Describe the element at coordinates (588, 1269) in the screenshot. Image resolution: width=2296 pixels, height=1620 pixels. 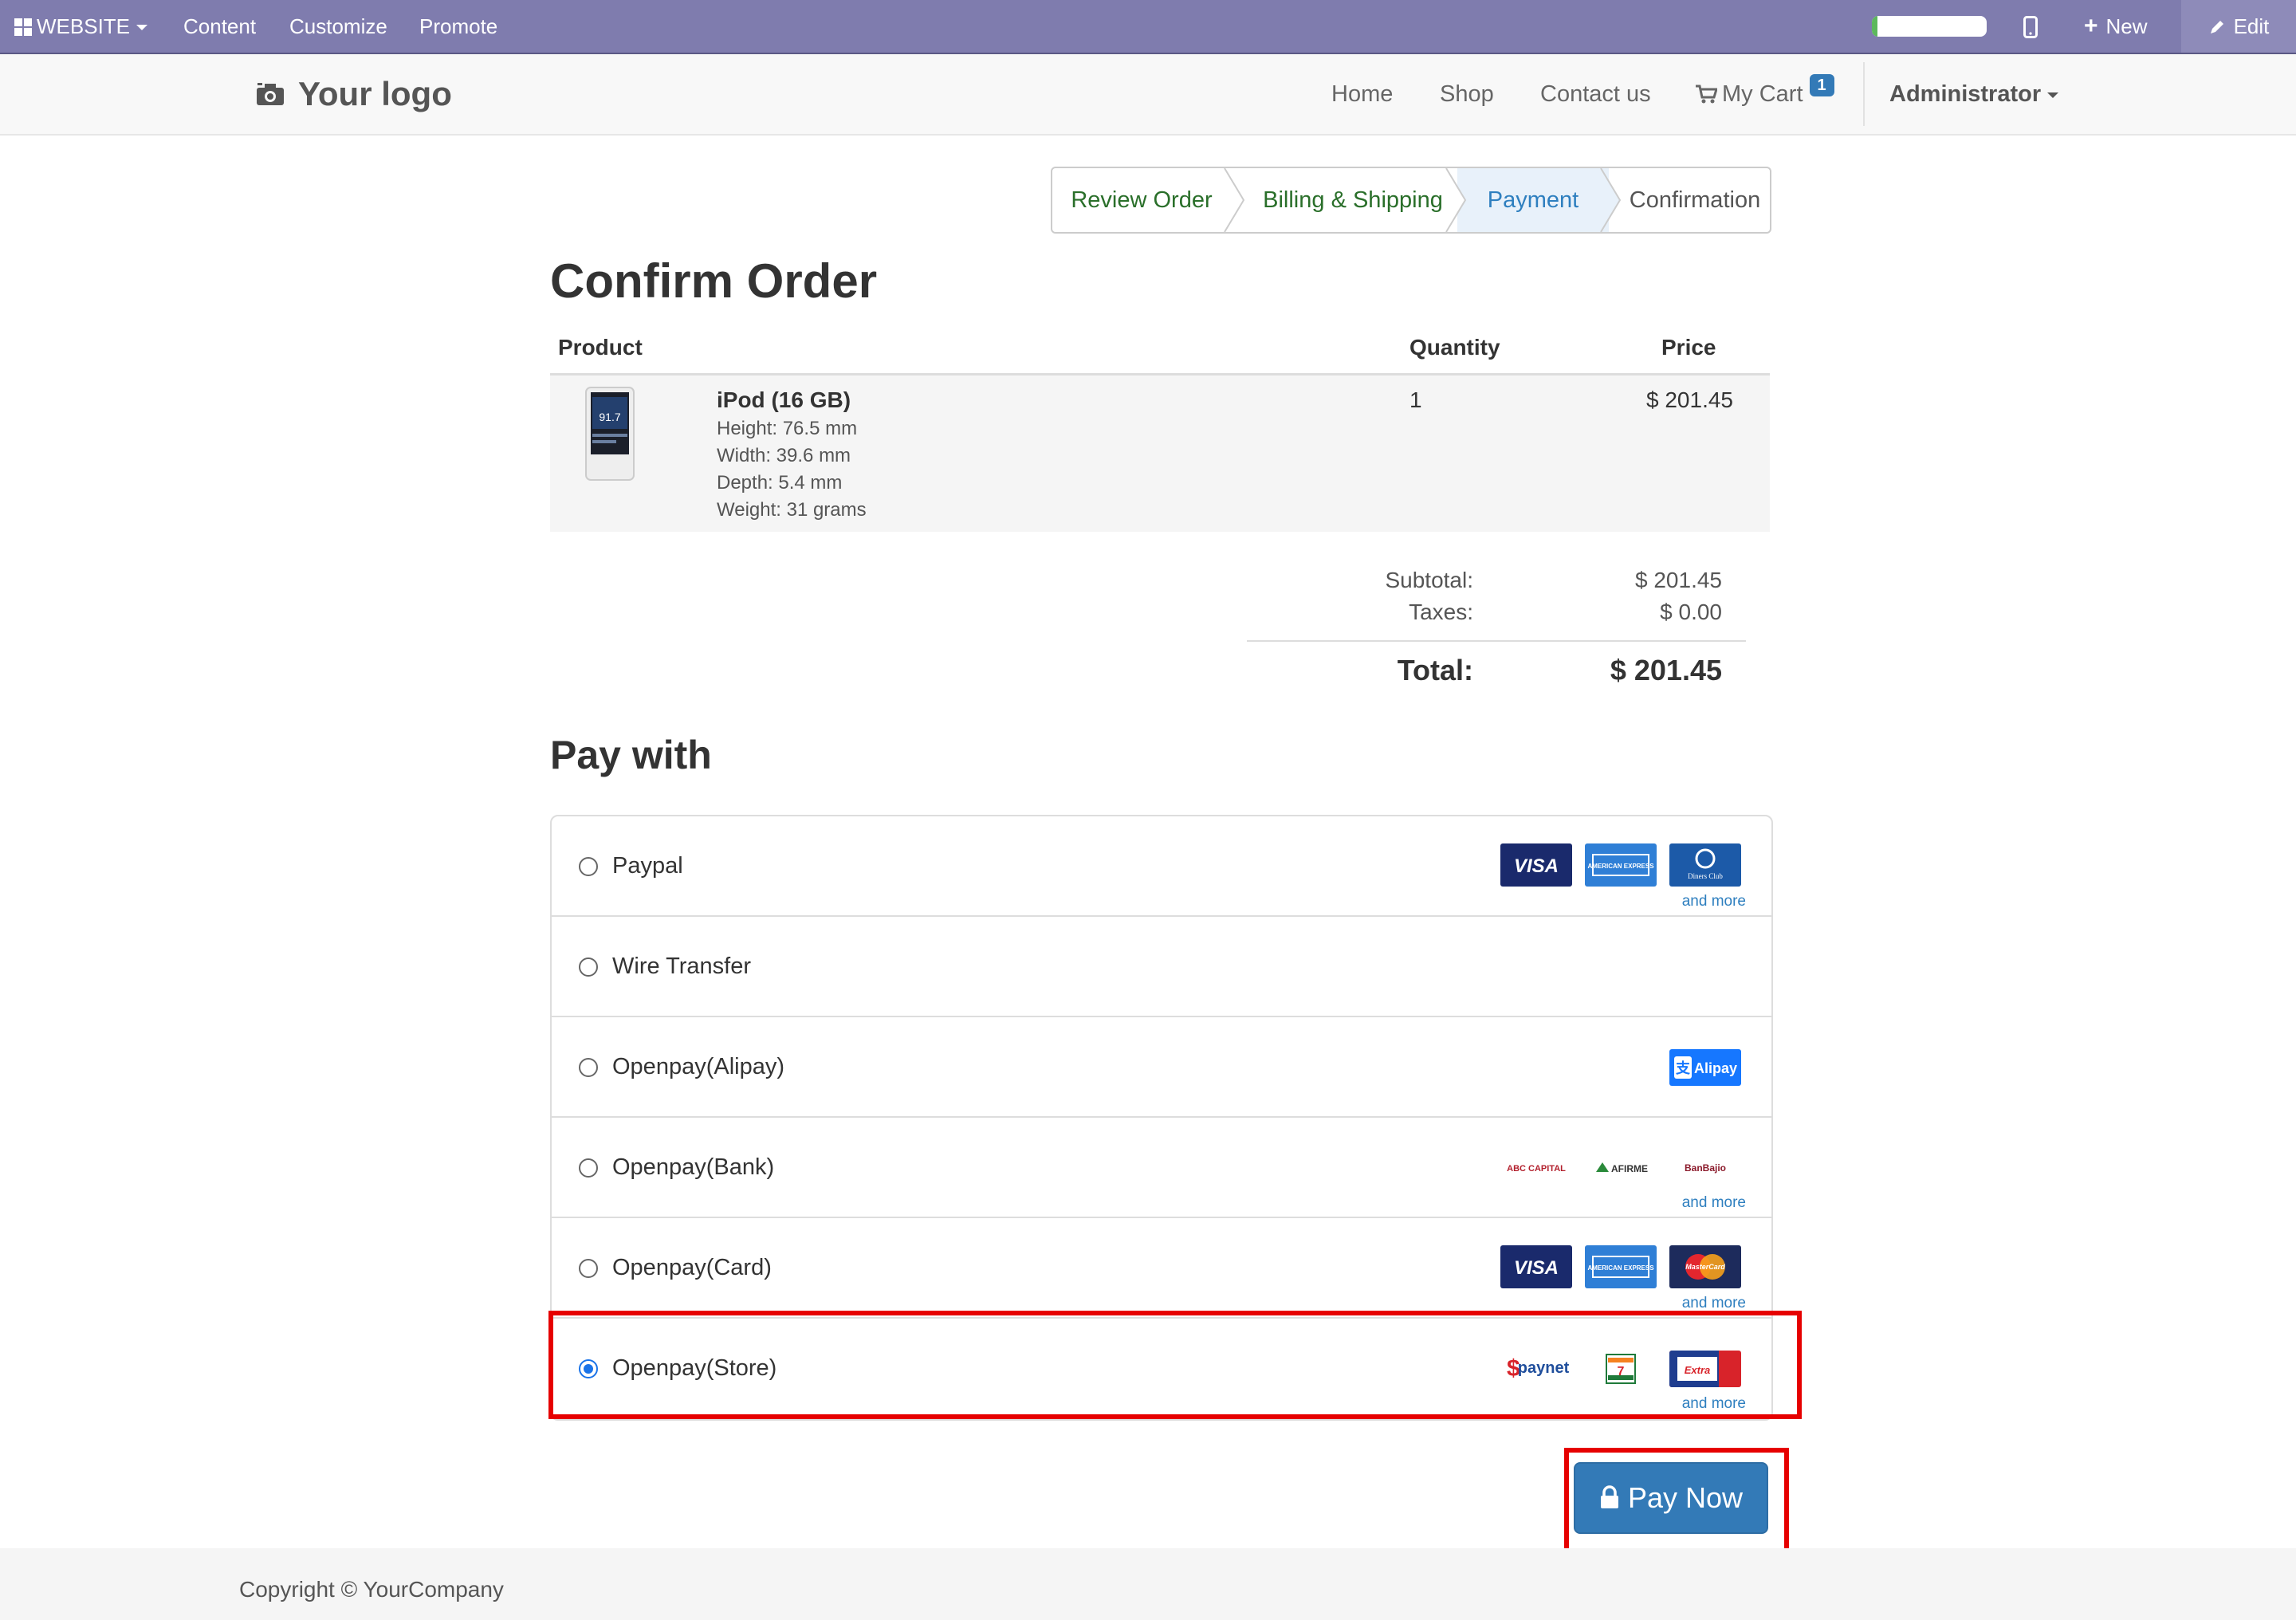
I see `payment-radio-openpay-card` at that location.